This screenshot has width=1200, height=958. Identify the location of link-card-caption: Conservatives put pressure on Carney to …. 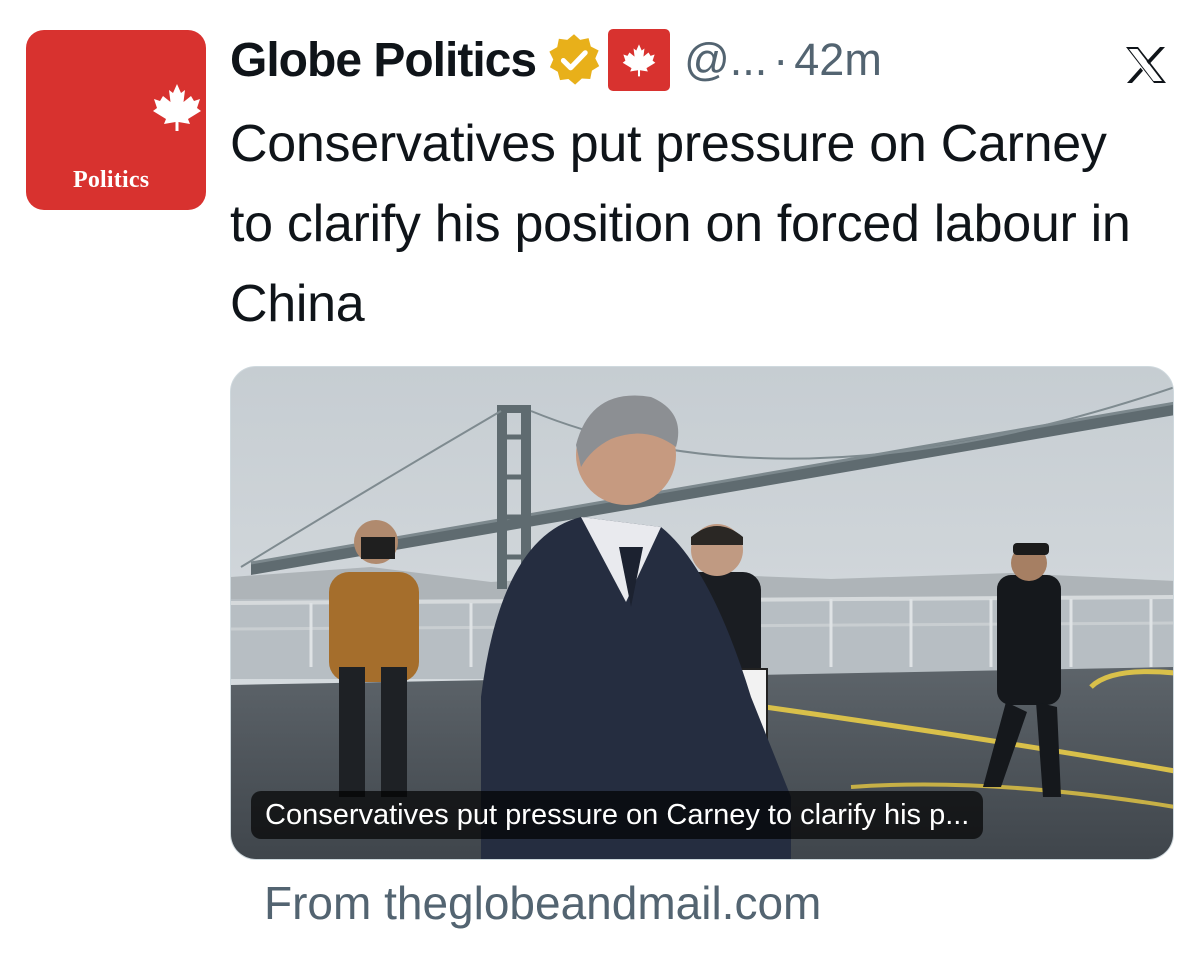
(617, 815).